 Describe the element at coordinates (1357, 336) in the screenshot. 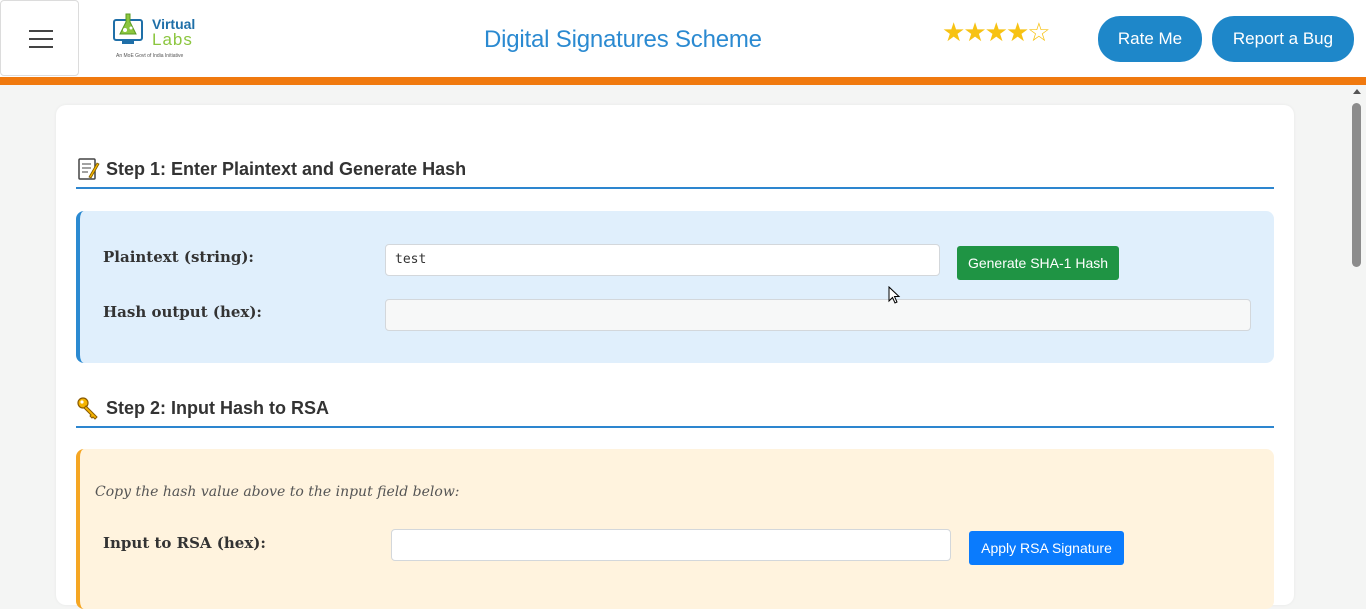

I see `page-scrollbar` at that location.